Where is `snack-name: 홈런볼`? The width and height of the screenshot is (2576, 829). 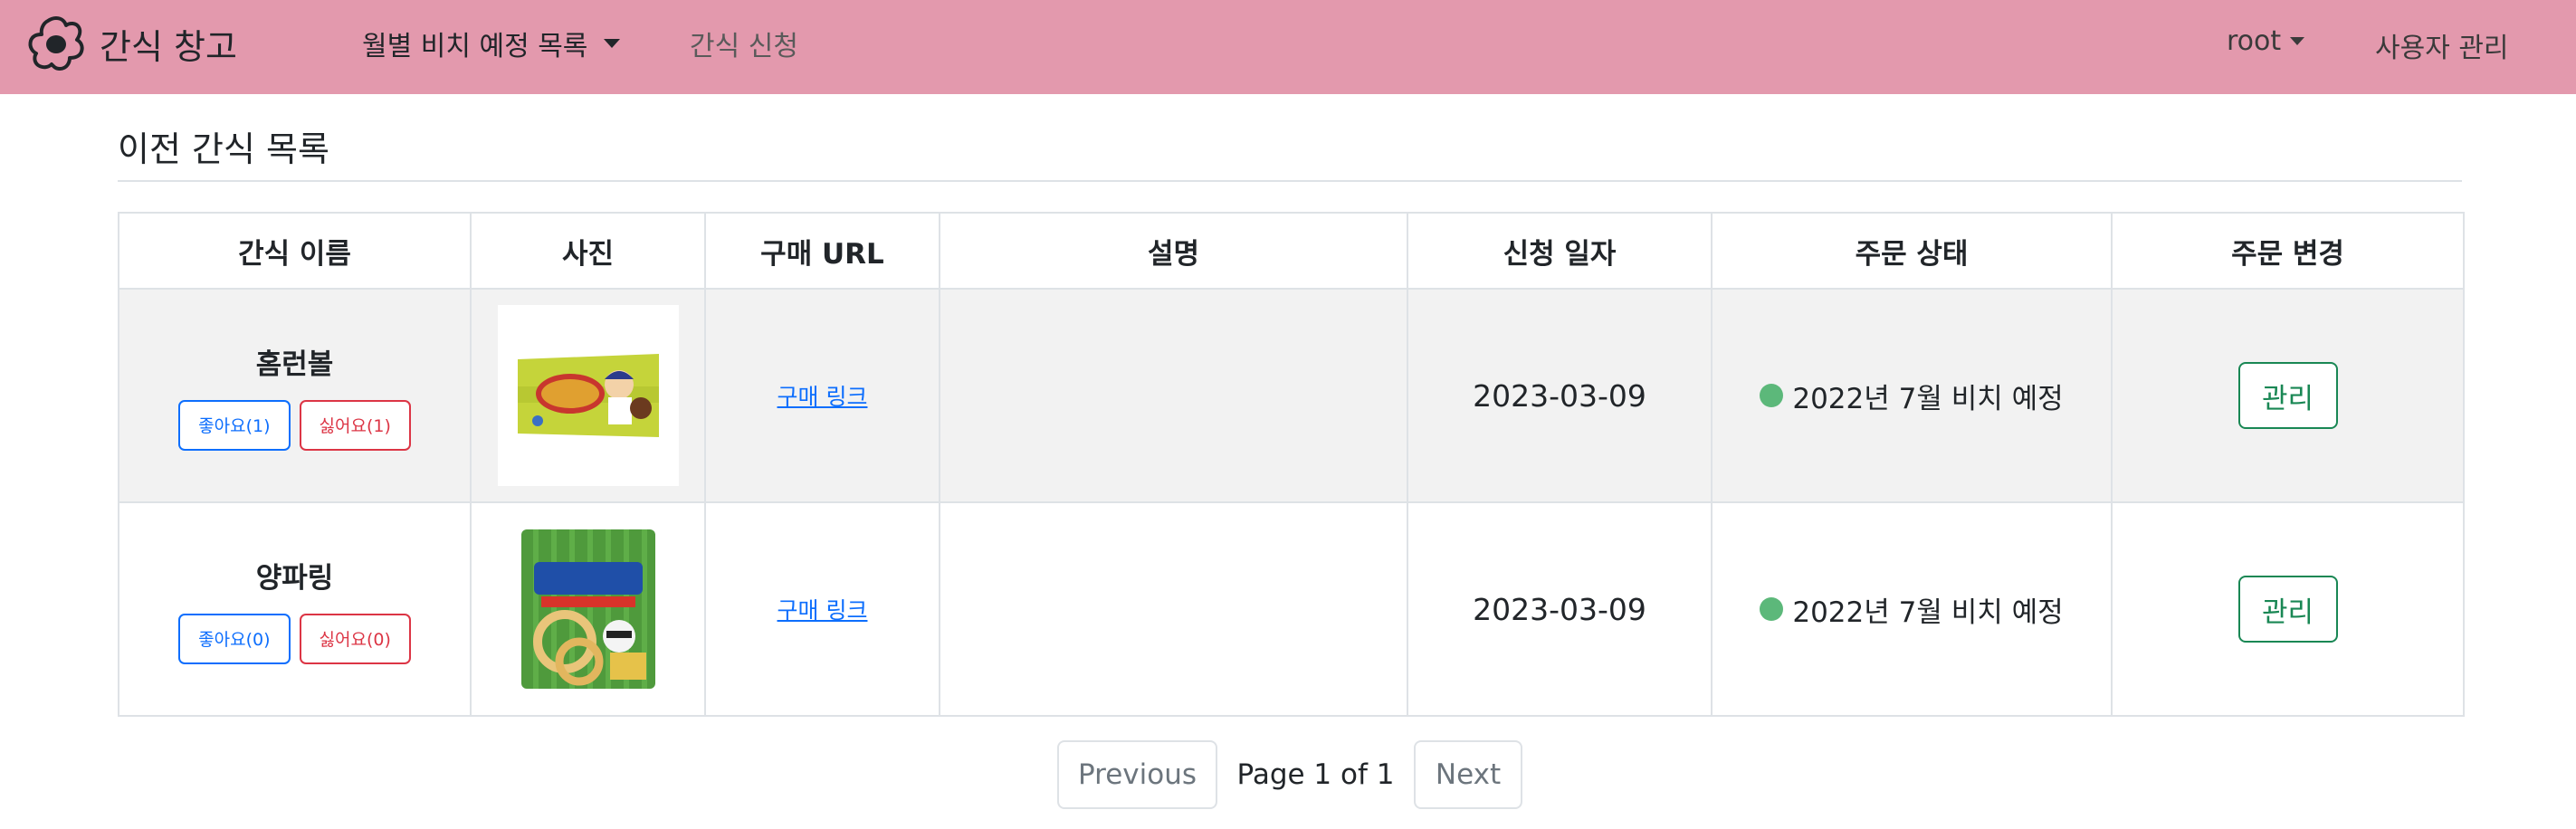
snack-name: 홈런볼 is located at coordinates (294, 364).